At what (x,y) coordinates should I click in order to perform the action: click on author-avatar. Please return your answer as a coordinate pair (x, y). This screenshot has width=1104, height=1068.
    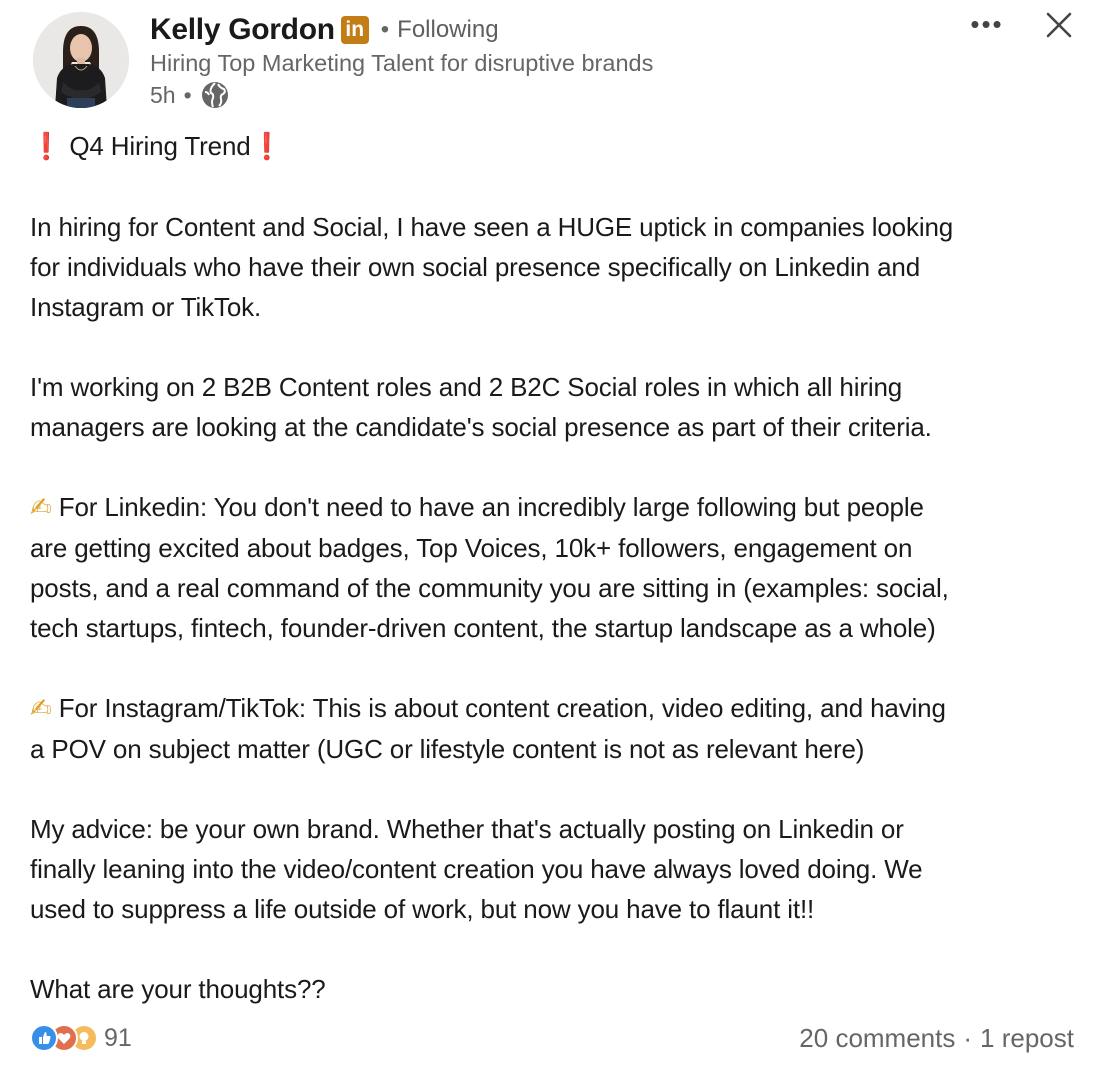
    Looking at the image, I should click on (81, 60).